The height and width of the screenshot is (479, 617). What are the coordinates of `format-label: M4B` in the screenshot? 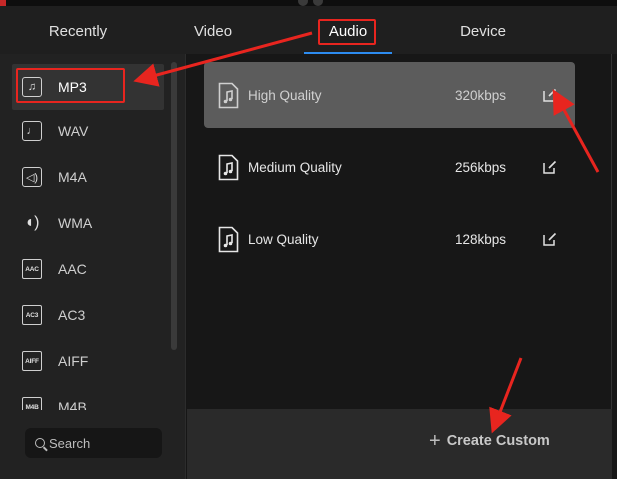 It's located at (72, 404).